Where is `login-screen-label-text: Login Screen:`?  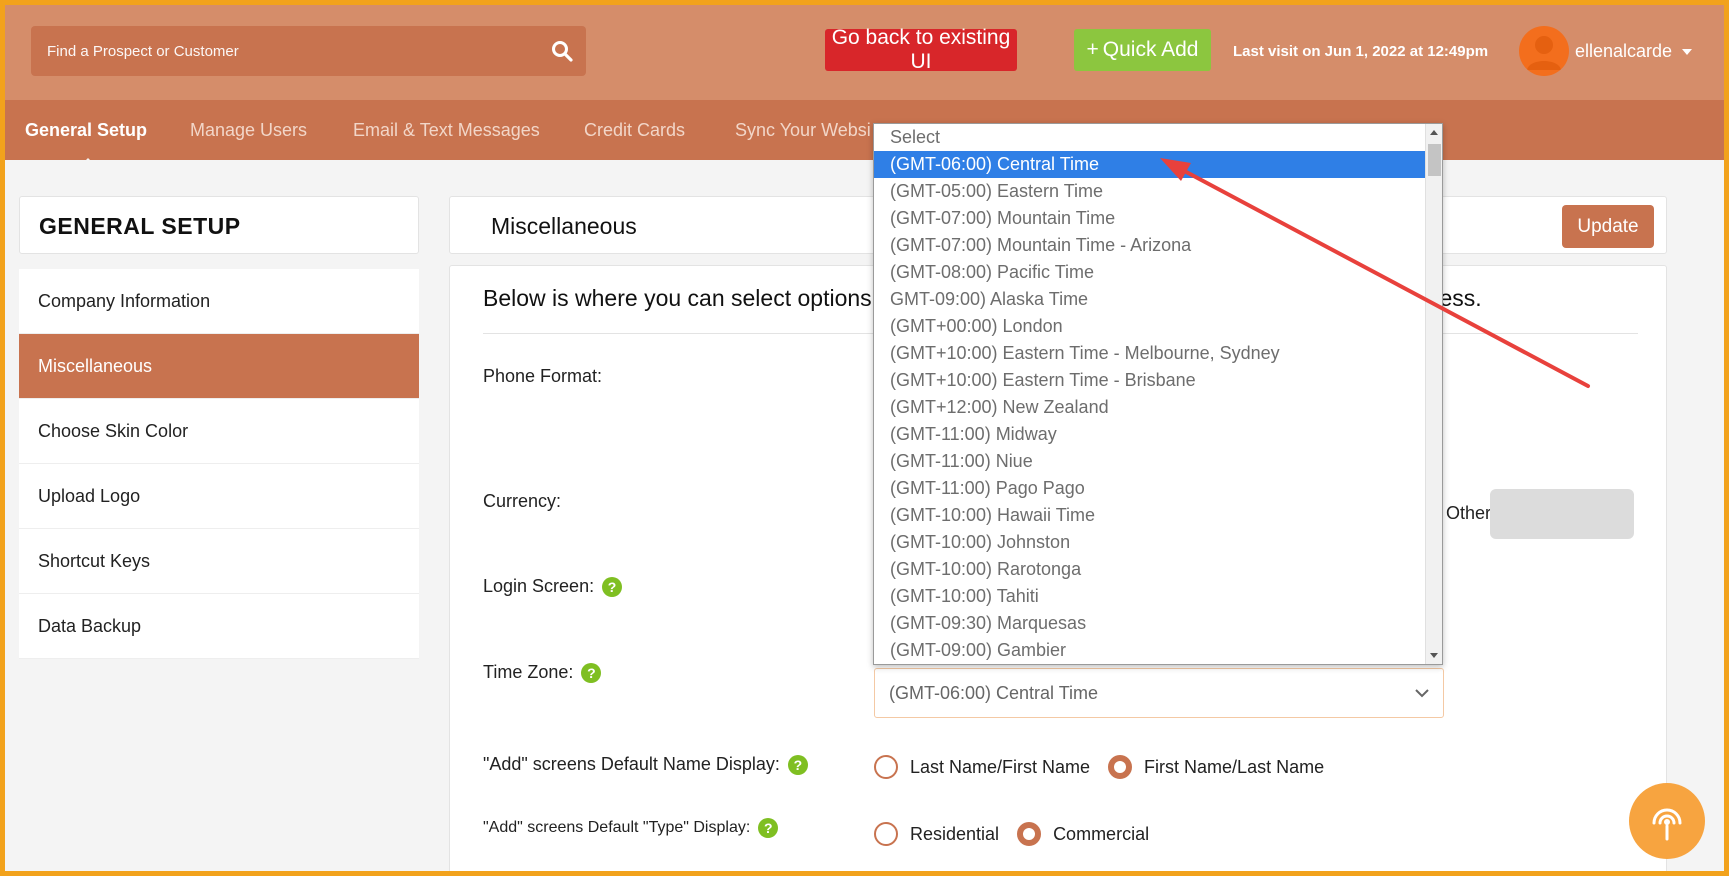 login-screen-label-text: Login Screen: is located at coordinates (539, 586).